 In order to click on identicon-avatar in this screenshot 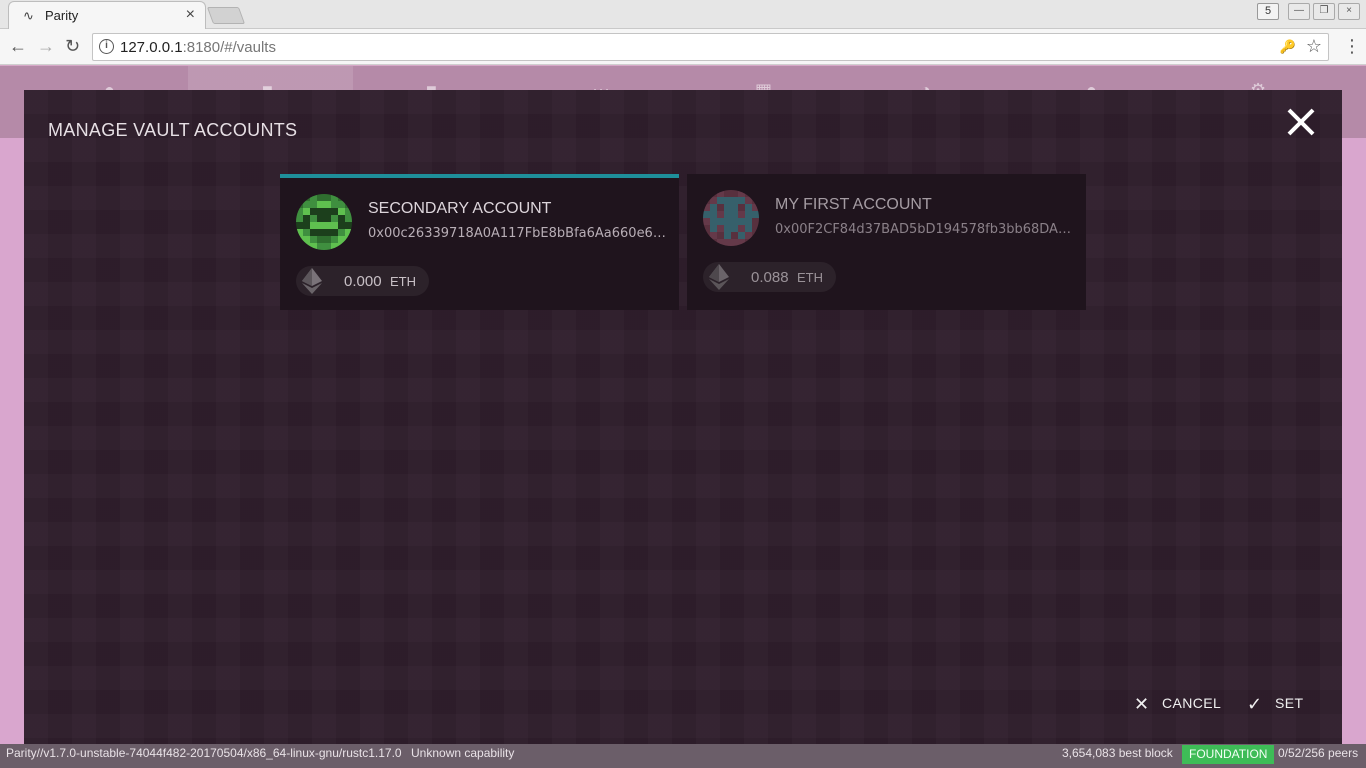, I will do `click(324, 222)`.